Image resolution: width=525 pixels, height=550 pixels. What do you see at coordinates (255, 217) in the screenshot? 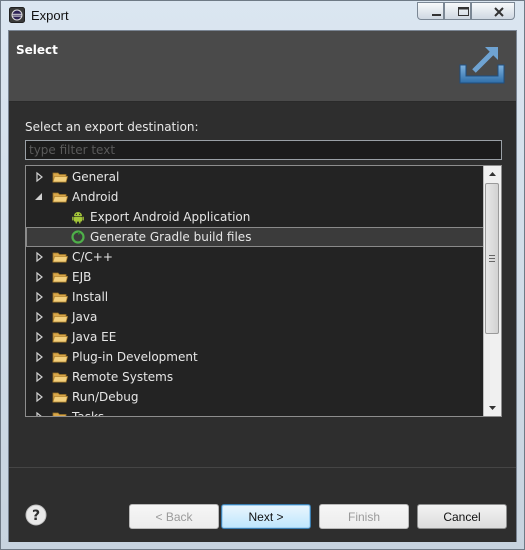
I see `tree-item: Export Android Application` at bounding box center [255, 217].